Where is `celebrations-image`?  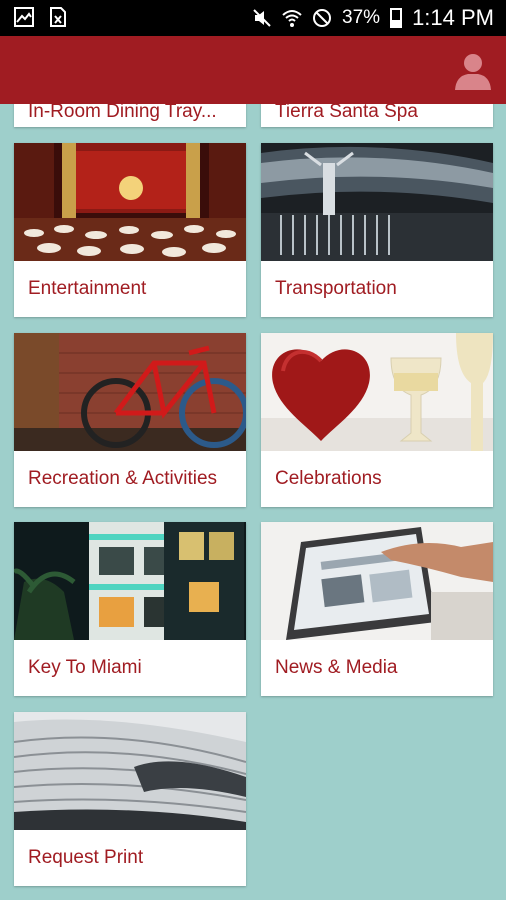
celebrations-image is located at coordinates (377, 392).